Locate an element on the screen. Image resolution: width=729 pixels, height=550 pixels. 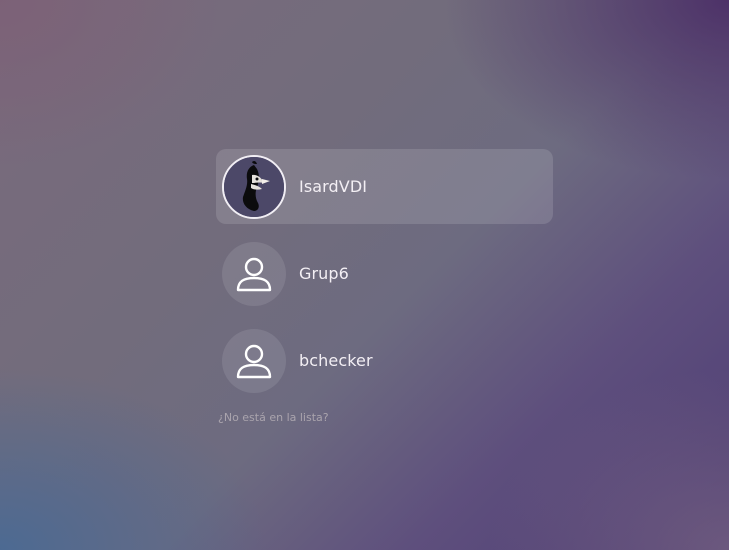
user-name-grup6: Grup6 is located at coordinates (324, 273).